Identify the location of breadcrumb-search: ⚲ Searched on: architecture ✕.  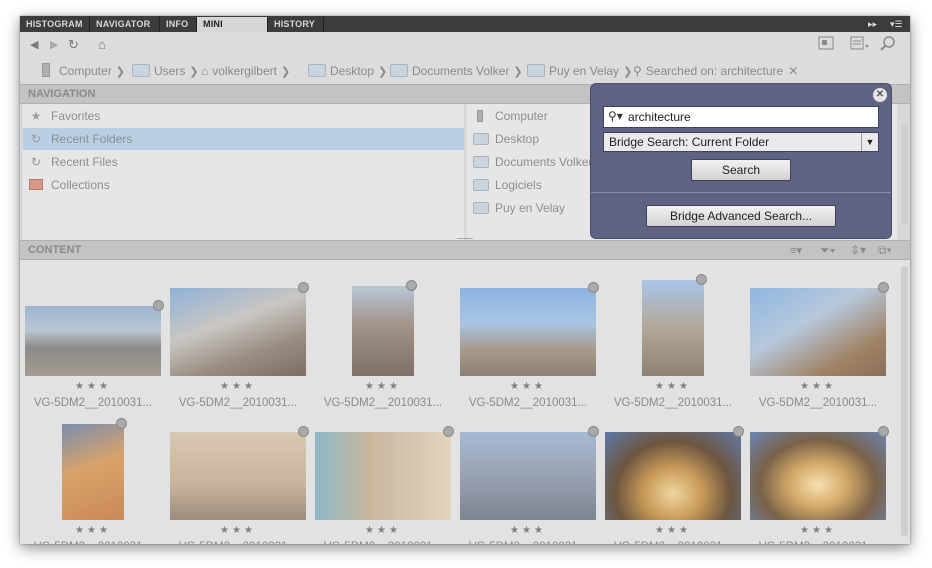
(715, 71).